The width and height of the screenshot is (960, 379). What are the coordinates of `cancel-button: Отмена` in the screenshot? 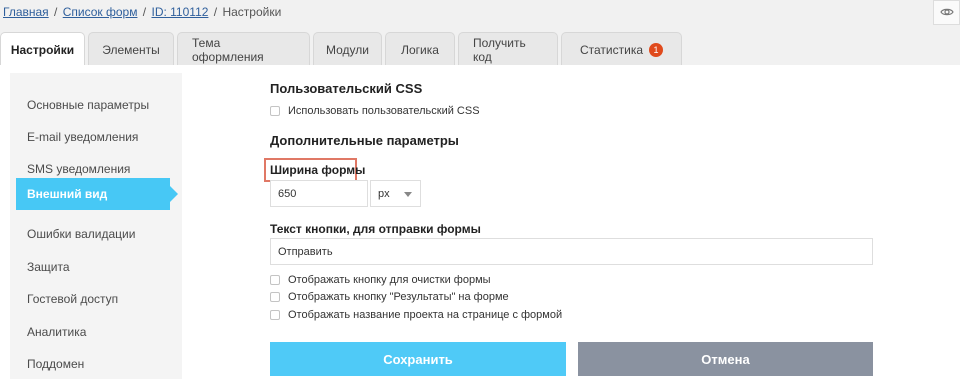 It's located at (725, 359).